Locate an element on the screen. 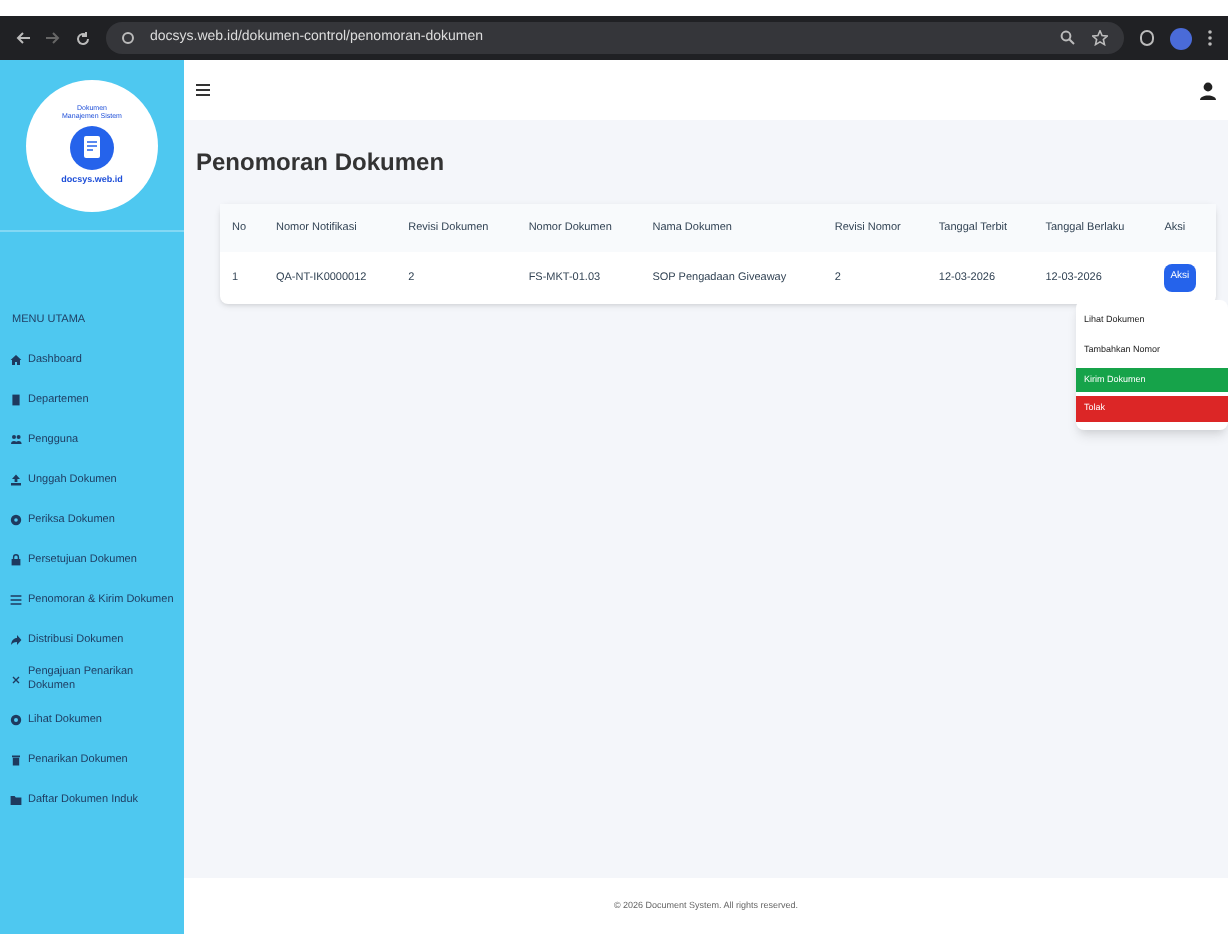 Image resolution: width=1228 pixels, height=934 pixels. reload-icon is located at coordinates (83, 38).